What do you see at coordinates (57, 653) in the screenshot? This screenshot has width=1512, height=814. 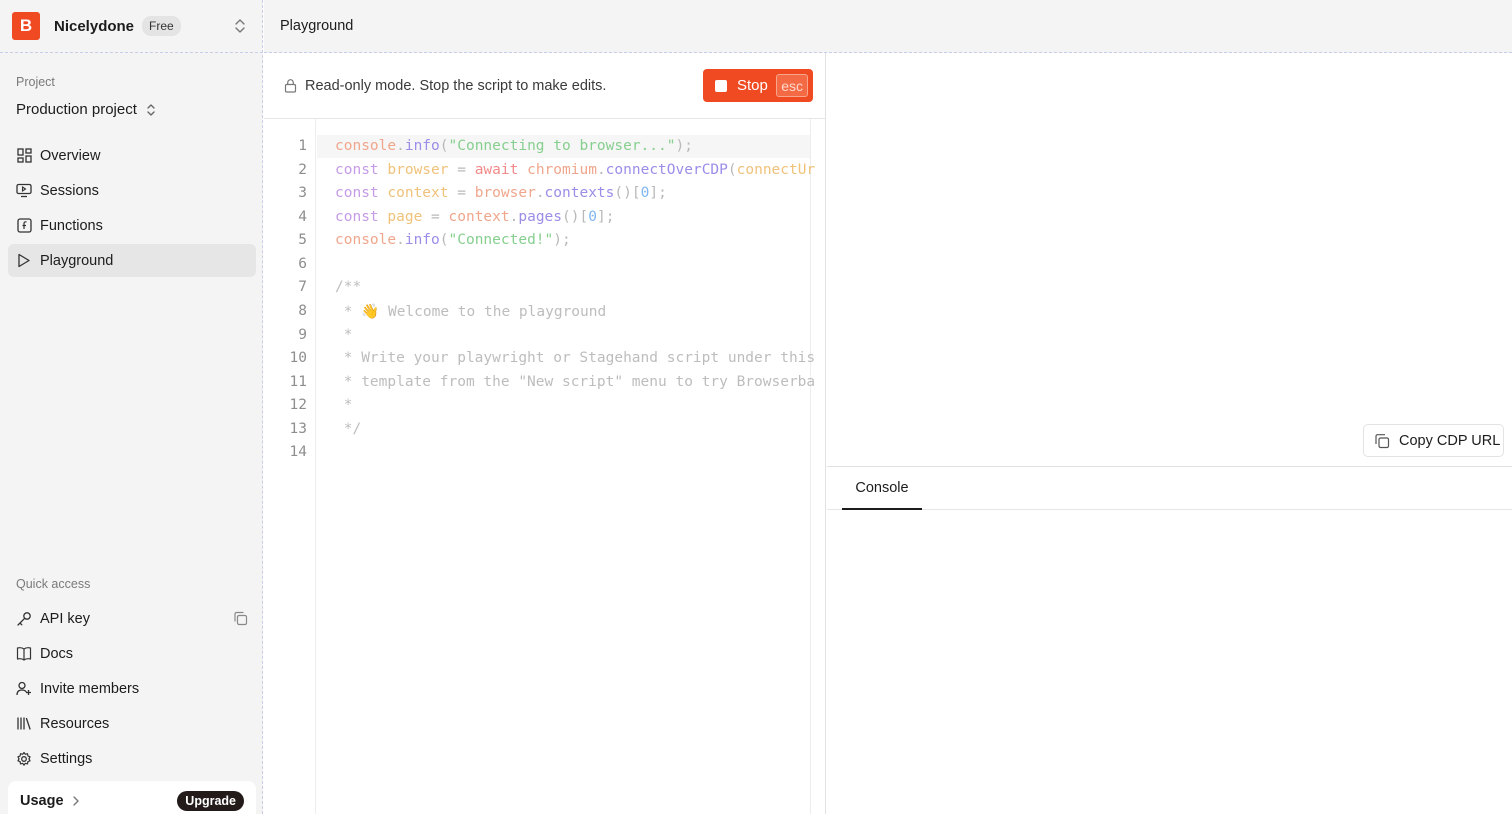 I see `quick-item-label: Docs` at bounding box center [57, 653].